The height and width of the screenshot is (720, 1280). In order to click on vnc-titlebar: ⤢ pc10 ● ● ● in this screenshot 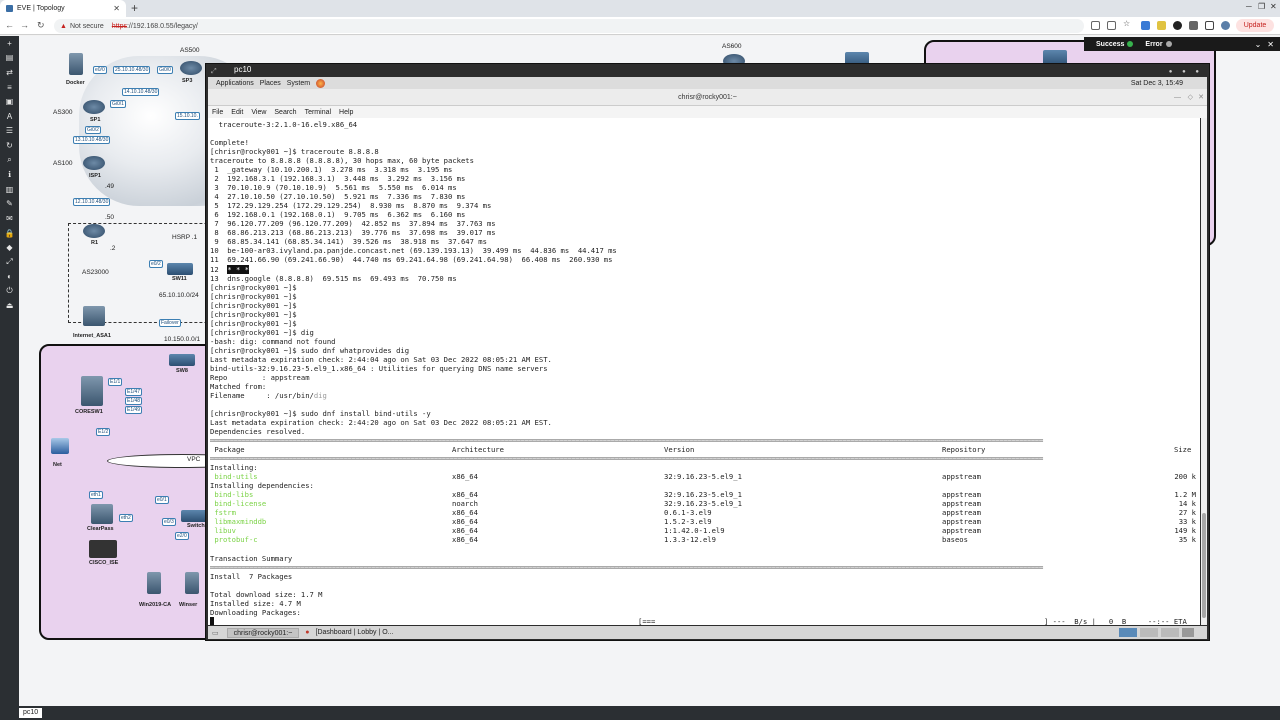, I will do `click(707, 70)`.